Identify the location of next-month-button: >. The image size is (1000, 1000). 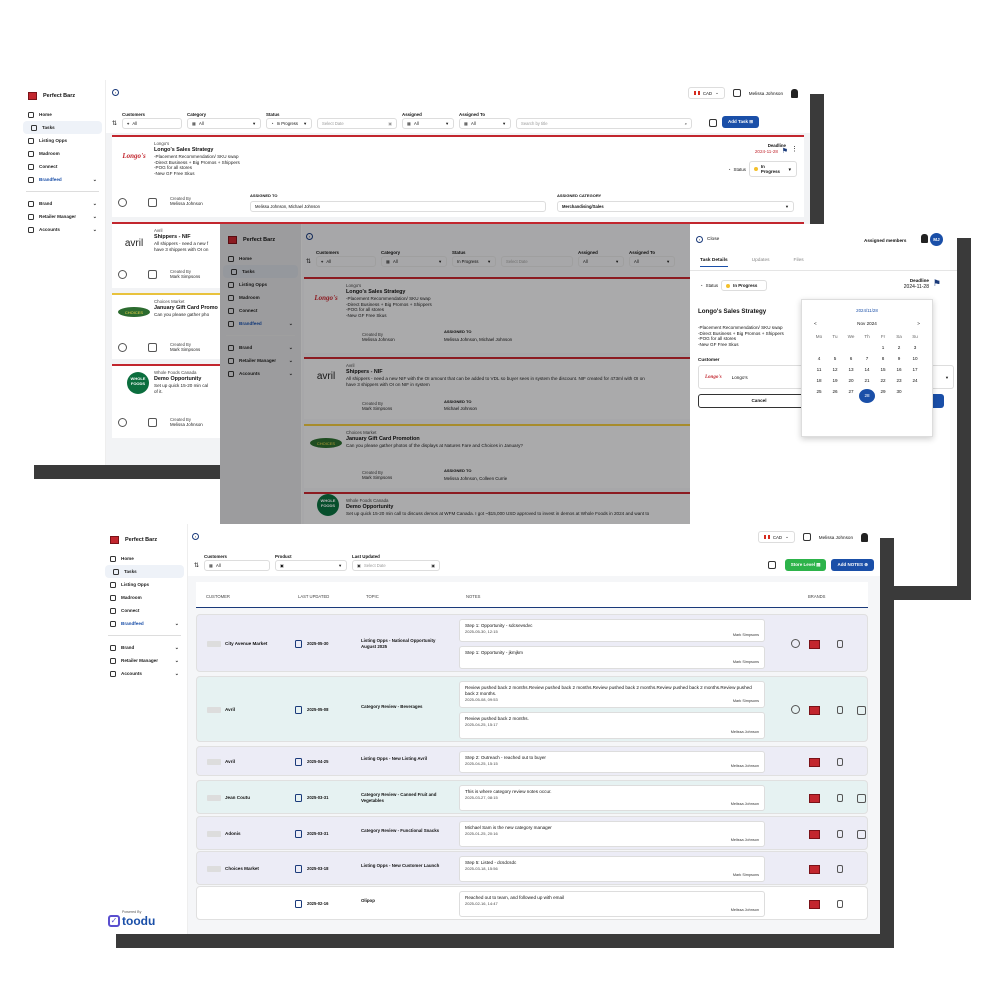
(918, 323).